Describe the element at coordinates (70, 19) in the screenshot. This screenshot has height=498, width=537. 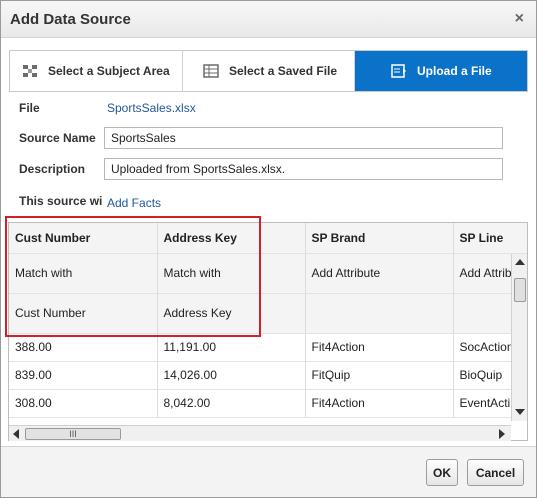
I see `dialog-title: Add Data Source` at that location.